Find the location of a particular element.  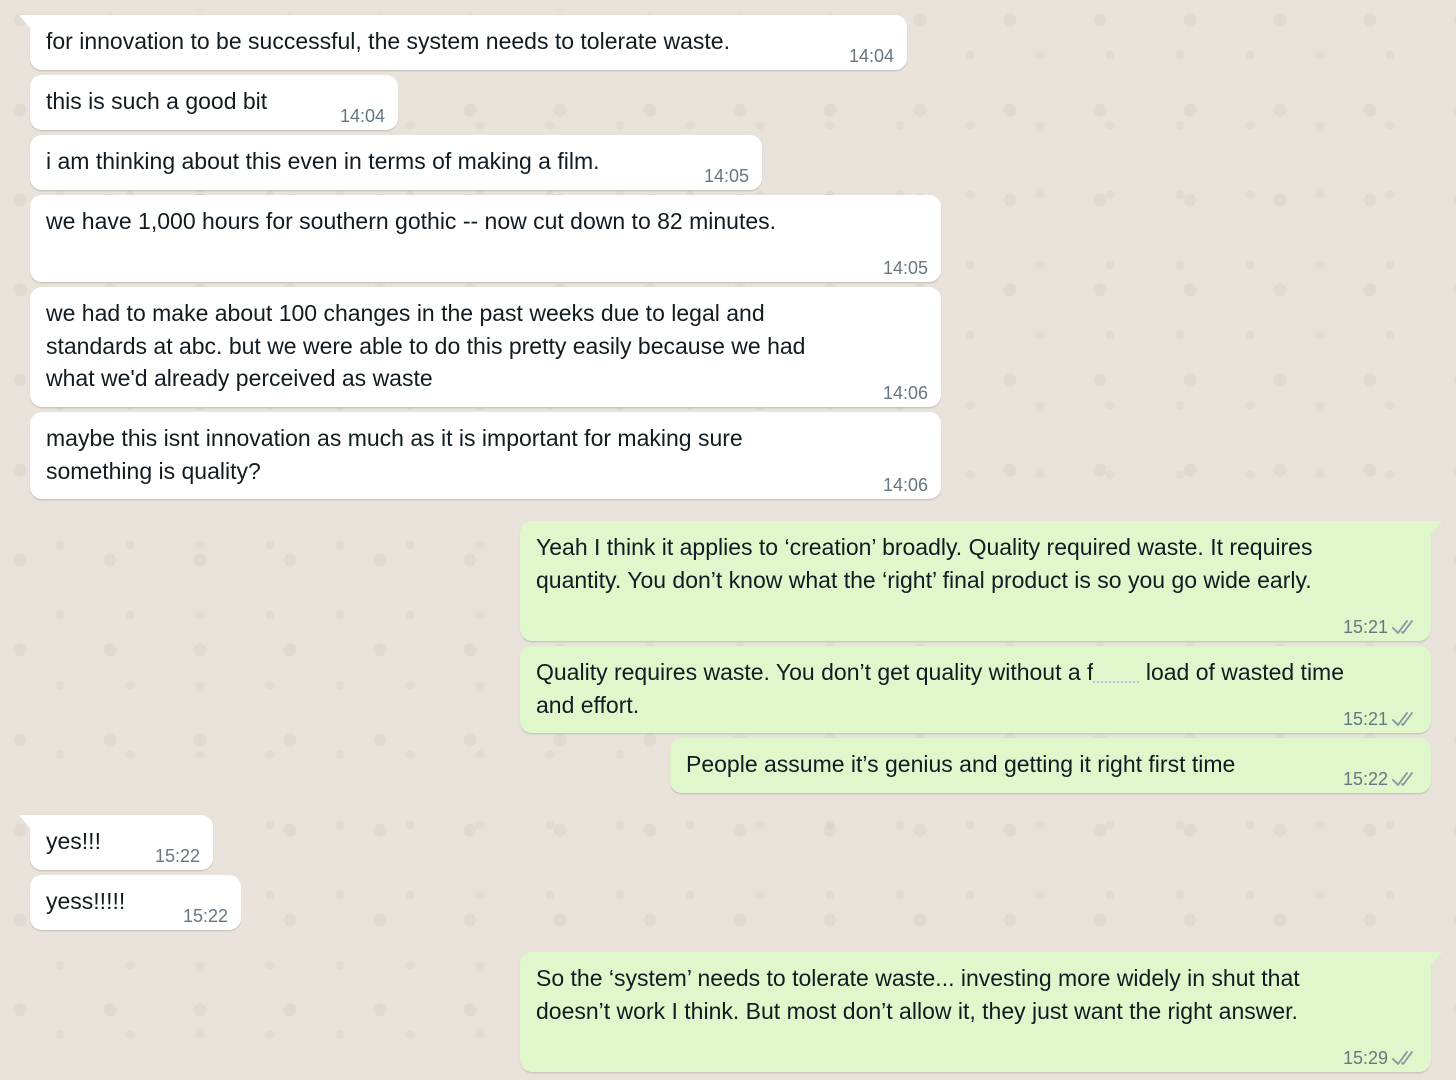

message-text: this is such a good bit is located at coordinates (157, 101).